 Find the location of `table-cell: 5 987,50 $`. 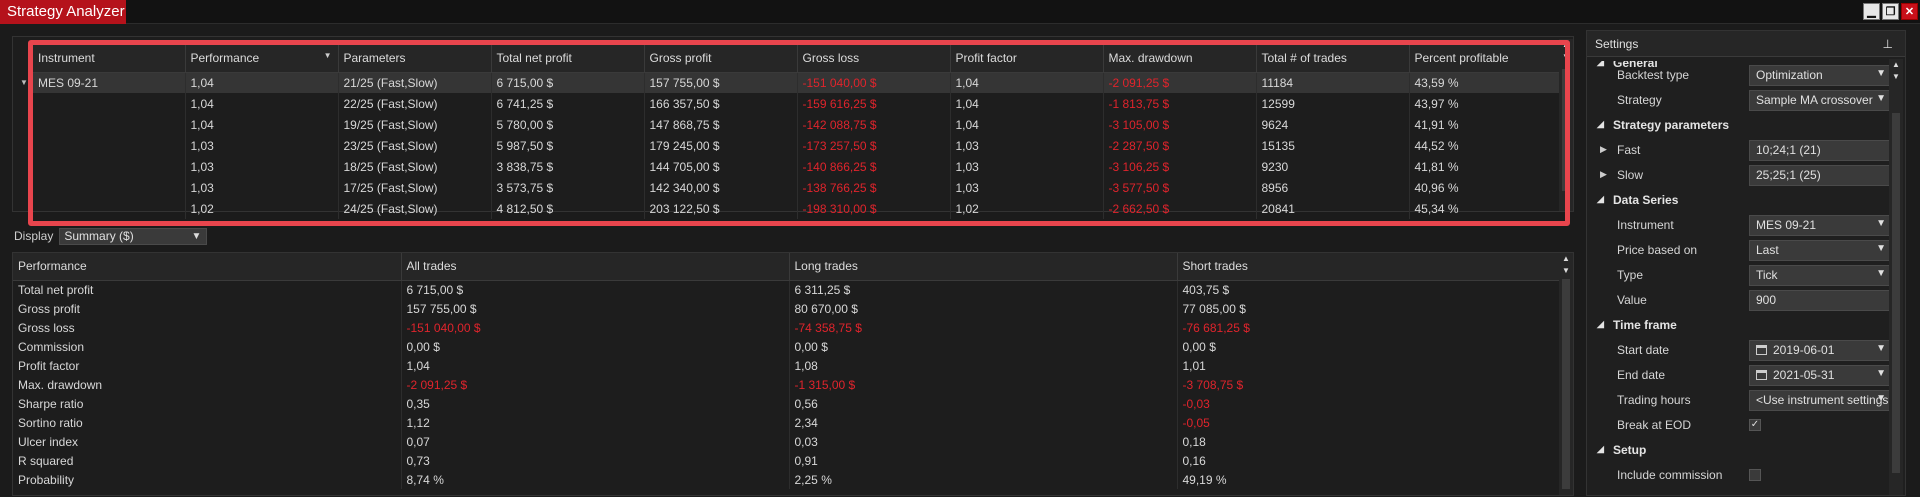

table-cell: 5 987,50 $ is located at coordinates (568, 145).